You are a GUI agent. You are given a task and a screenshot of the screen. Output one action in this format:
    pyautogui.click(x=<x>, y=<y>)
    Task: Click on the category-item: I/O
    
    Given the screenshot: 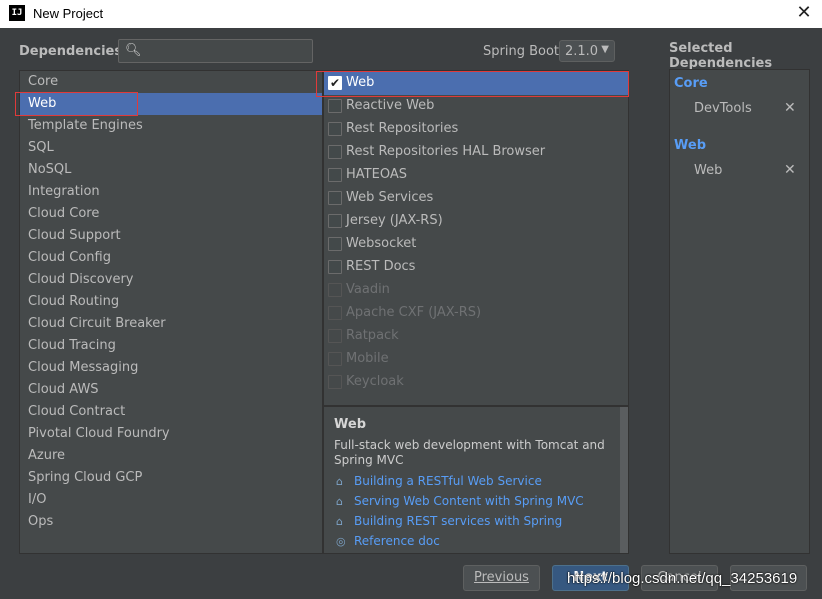 What is the action you would take?
    pyautogui.click(x=171, y=500)
    